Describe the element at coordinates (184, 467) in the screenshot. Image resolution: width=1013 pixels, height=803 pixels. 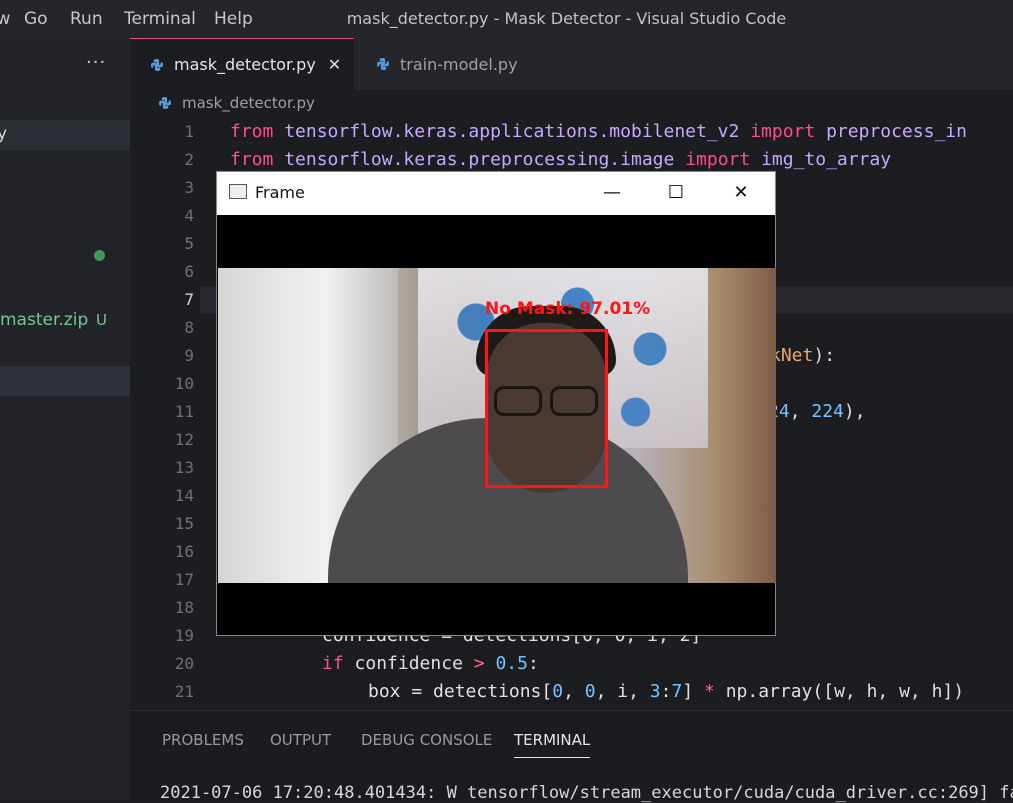
I see `line-number: 13` at that location.